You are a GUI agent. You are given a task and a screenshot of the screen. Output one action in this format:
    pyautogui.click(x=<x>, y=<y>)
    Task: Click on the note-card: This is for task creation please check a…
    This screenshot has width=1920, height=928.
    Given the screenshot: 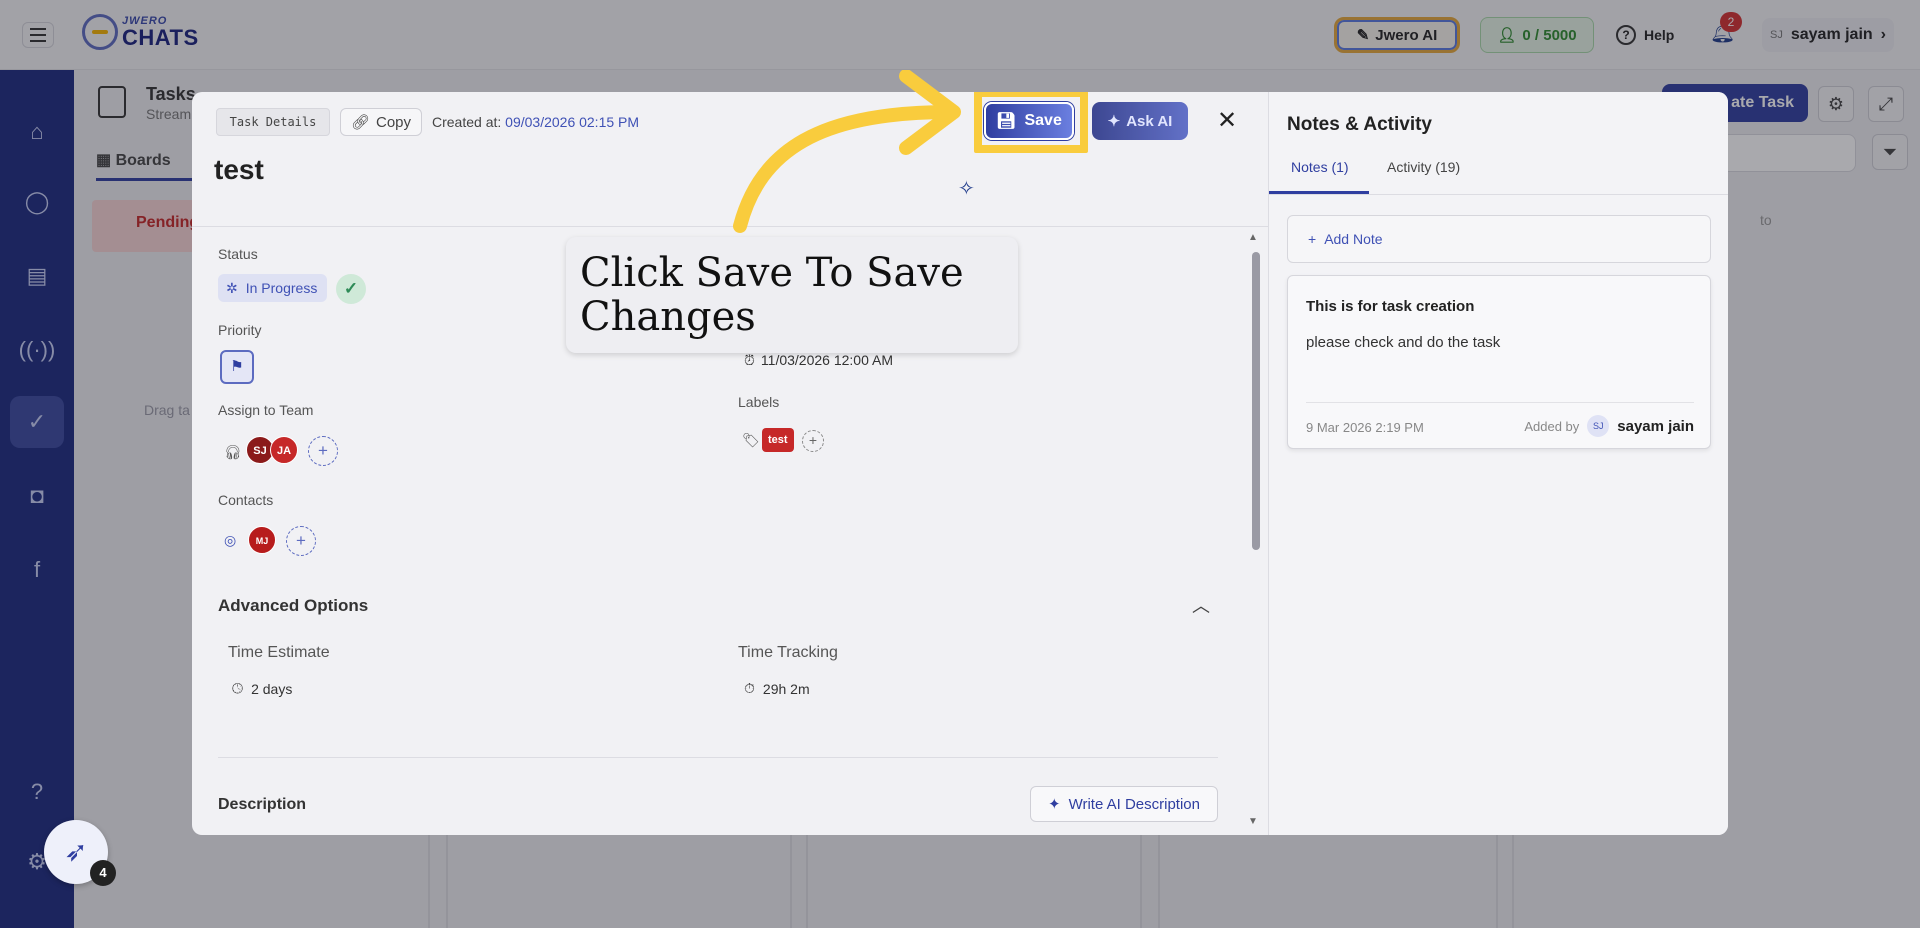 What is the action you would take?
    pyautogui.click(x=1499, y=362)
    